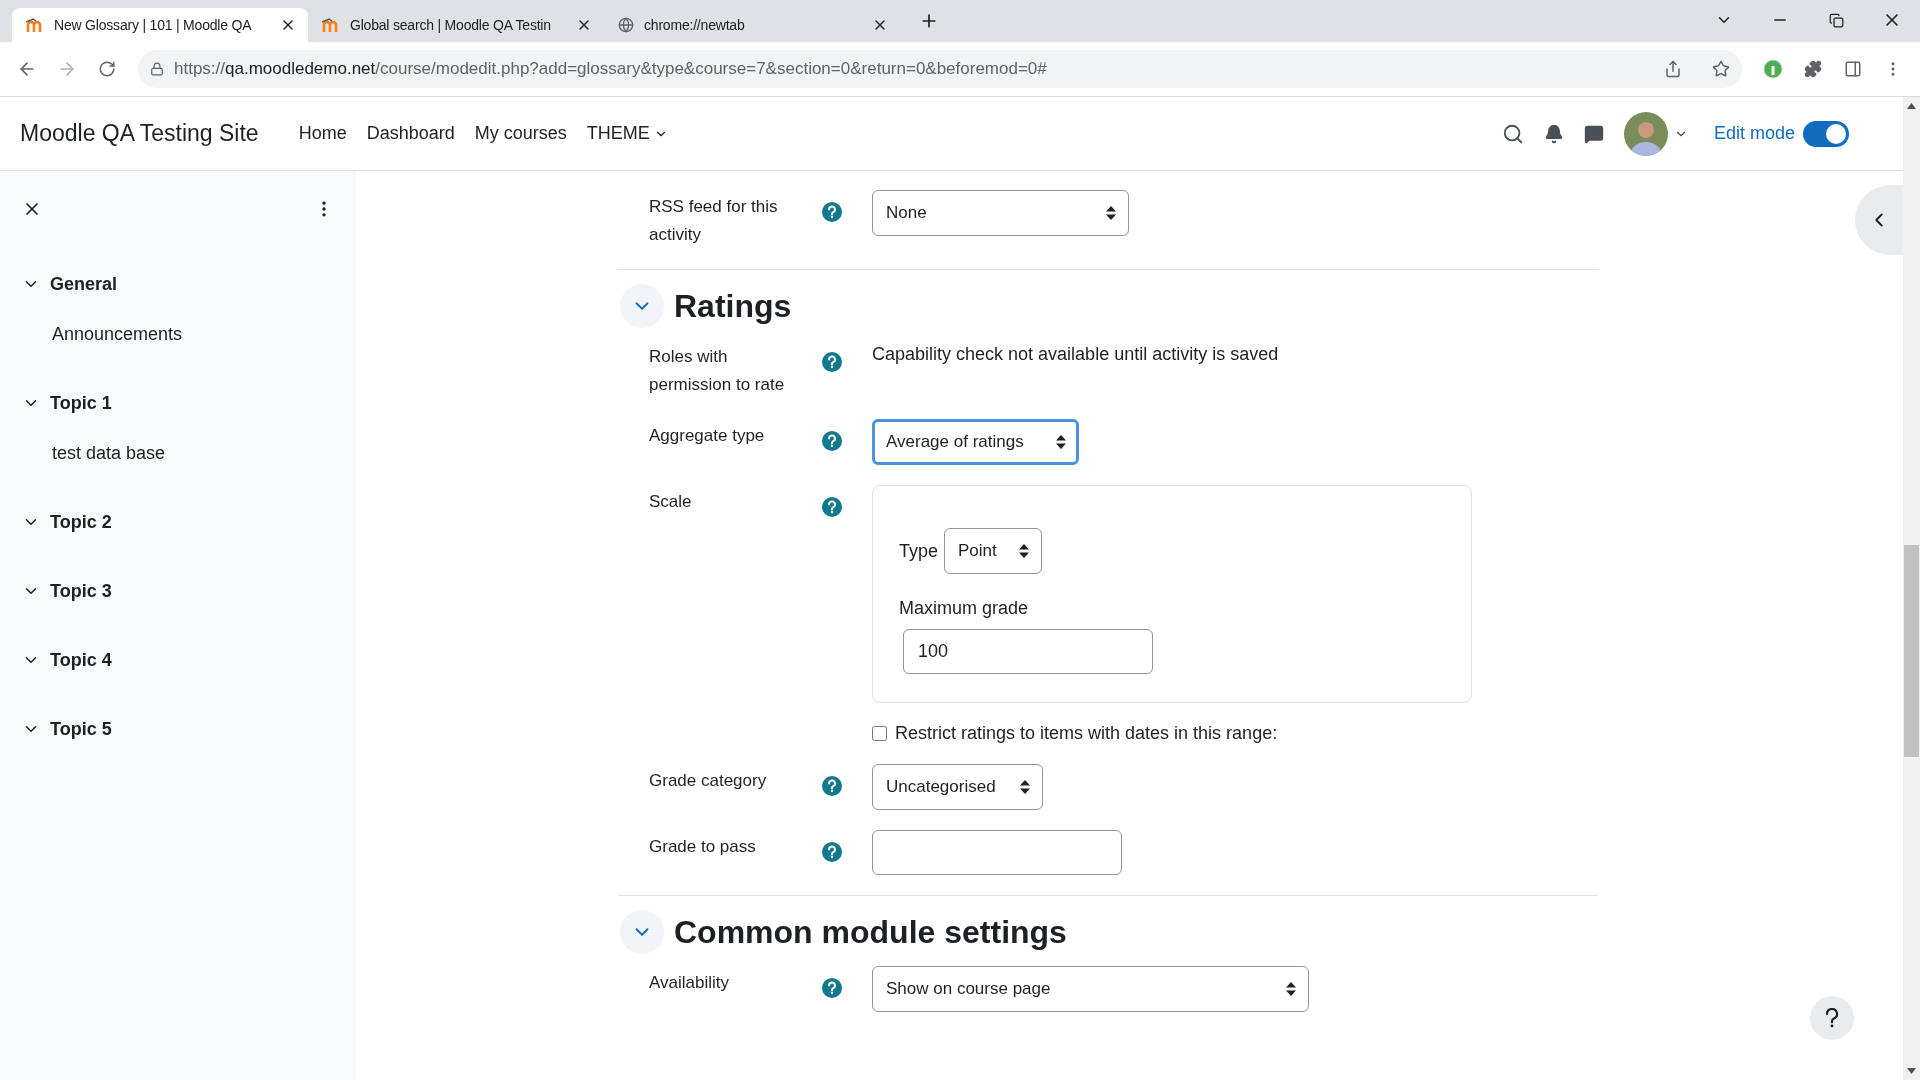  What do you see at coordinates (1028, 651) in the screenshot?
I see `input-field: 100` at bounding box center [1028, 651].